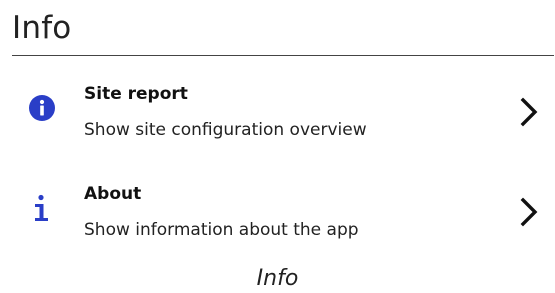 Image resolution: width=555 pixels, height=293 pixels. What do you see at coordinates (42, 28) in the screenshot?
I see `page-title: Info` at bounding box center [42, 28].